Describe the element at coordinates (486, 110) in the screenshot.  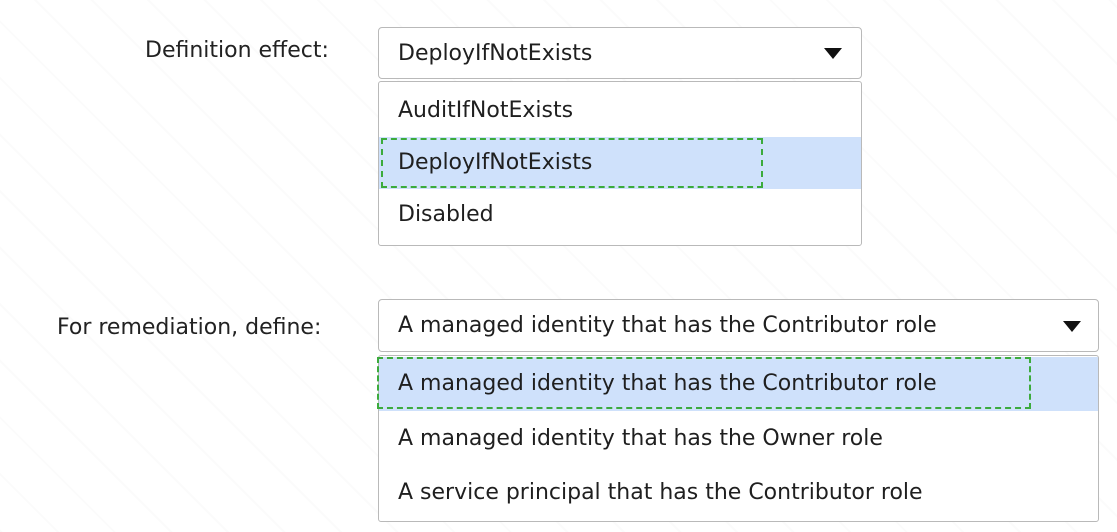
I see `option-label: AuditIfNotExists` at that location.